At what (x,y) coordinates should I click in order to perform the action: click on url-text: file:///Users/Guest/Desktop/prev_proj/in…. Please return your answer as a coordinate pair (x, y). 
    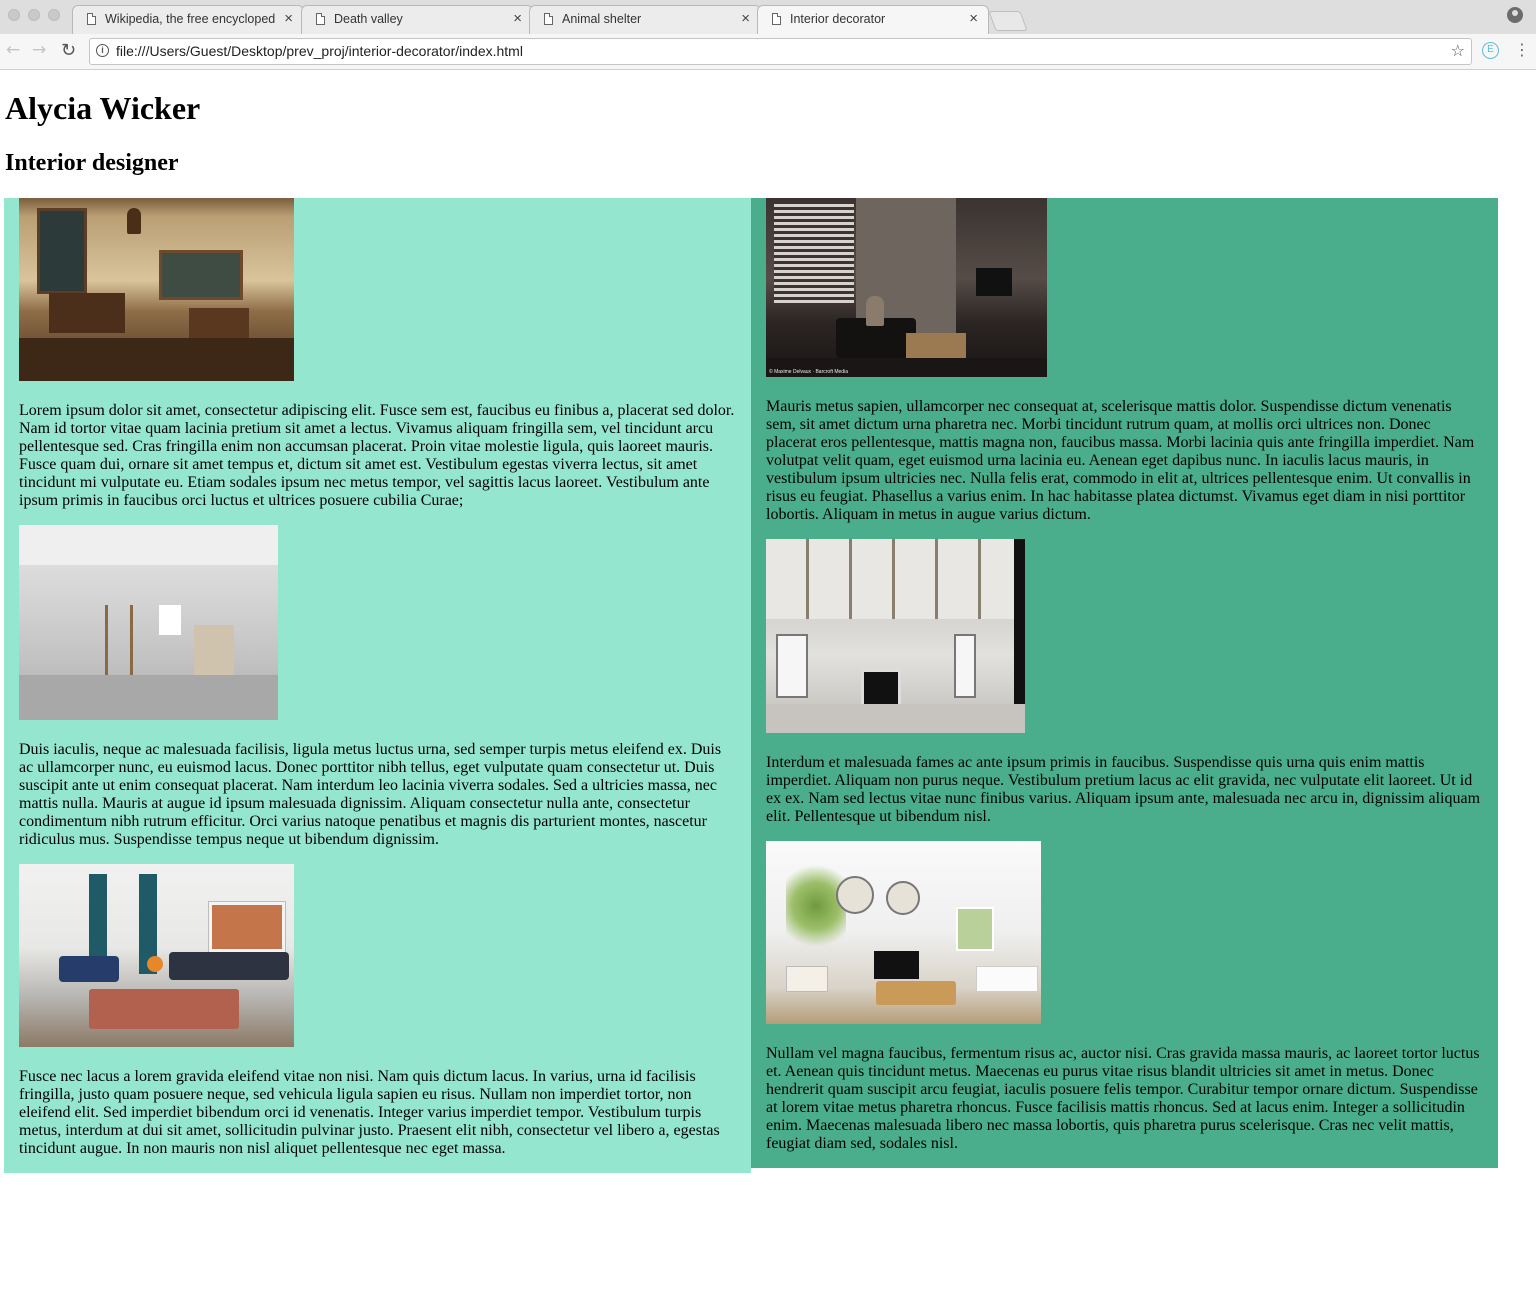
    Looking at the image, I should click on (319, 51).